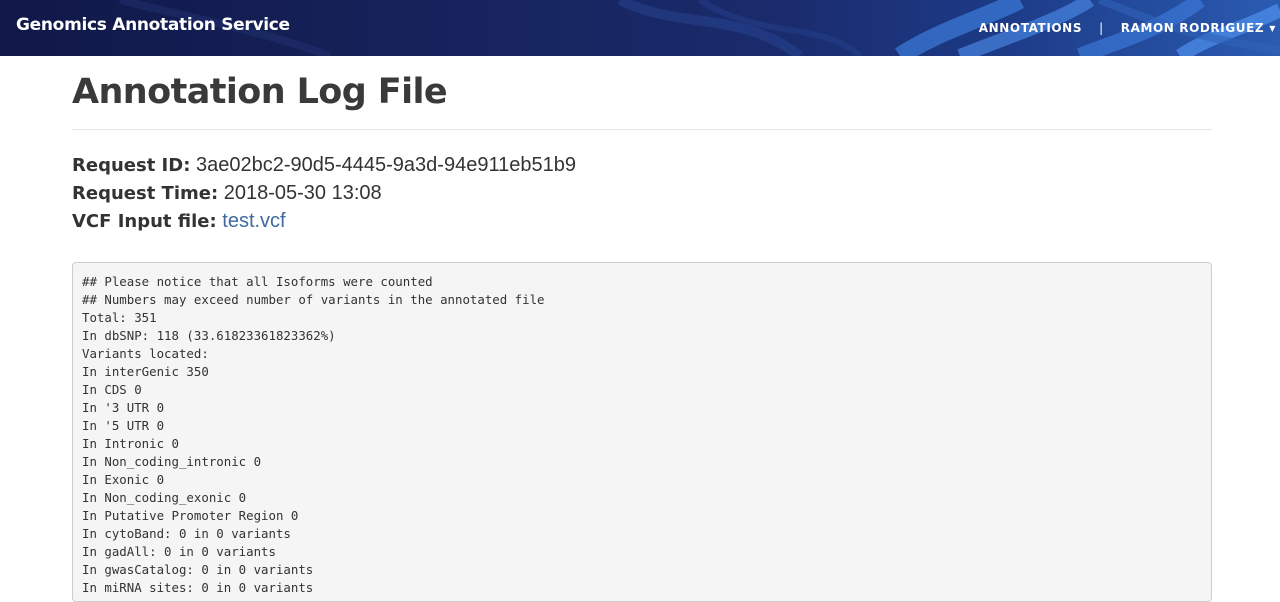 The height and width of the screenshot is (602, 1280). Describe the element at coordinates (385, 165) in the screenshot. I see `request-id-value: 3ae02bc2-90d5-4445-9a3d-94e911eb51b9` at that location.